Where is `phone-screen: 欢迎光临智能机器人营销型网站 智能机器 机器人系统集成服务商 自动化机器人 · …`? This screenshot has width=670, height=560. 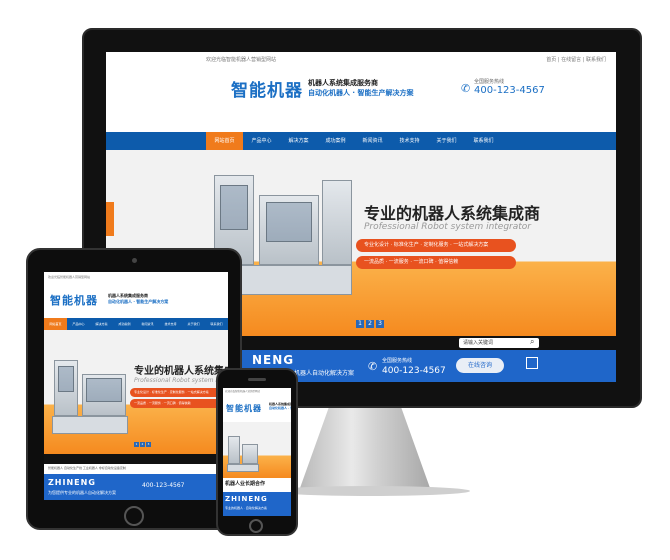 phone-screen: 欢迎光临智能机器人营销型网站 智能机器 机器人系统集成服务商 自动化机器人 · … is located at coordinates (257, 452).